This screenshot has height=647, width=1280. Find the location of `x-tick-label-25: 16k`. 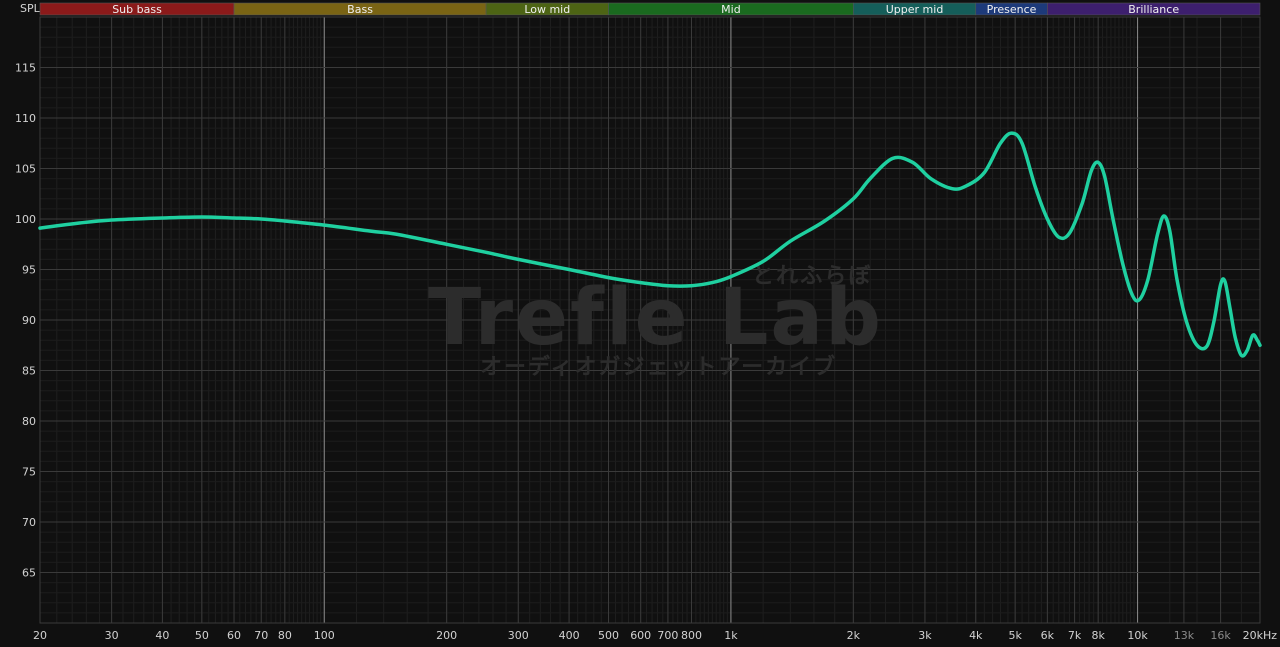

x-tick-label-25: 16k is located at coordinates (1220, 635).